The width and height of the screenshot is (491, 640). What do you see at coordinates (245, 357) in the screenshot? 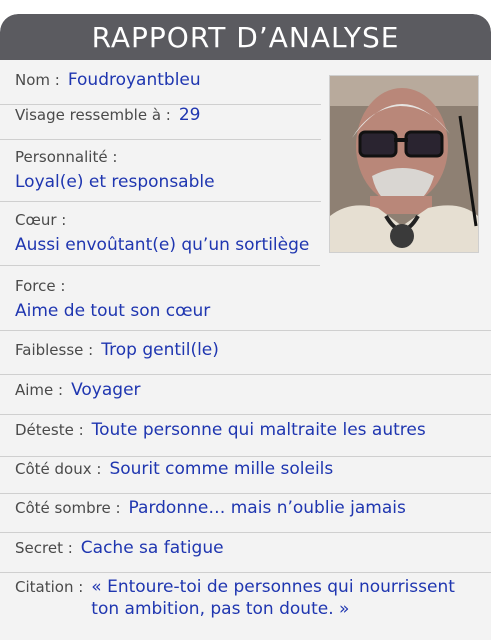
I see `field-row-faiblesse: Faiblesse : Trop gentil(le)` at bounding box center [245, 357].